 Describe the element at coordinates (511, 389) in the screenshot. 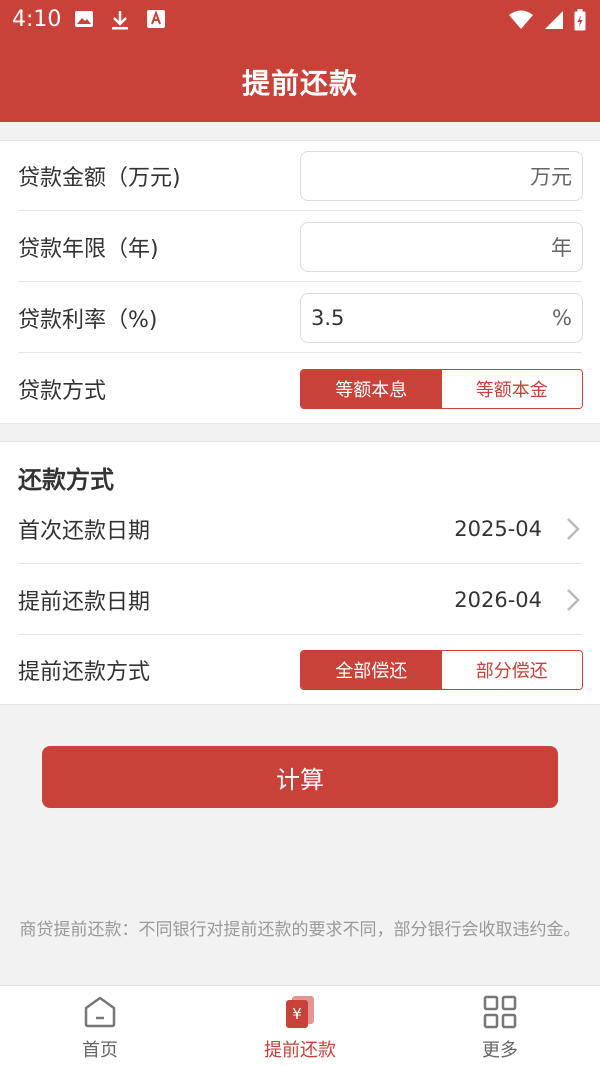

I see `loan-method-option-equal-principal: 等额本金` at that location.